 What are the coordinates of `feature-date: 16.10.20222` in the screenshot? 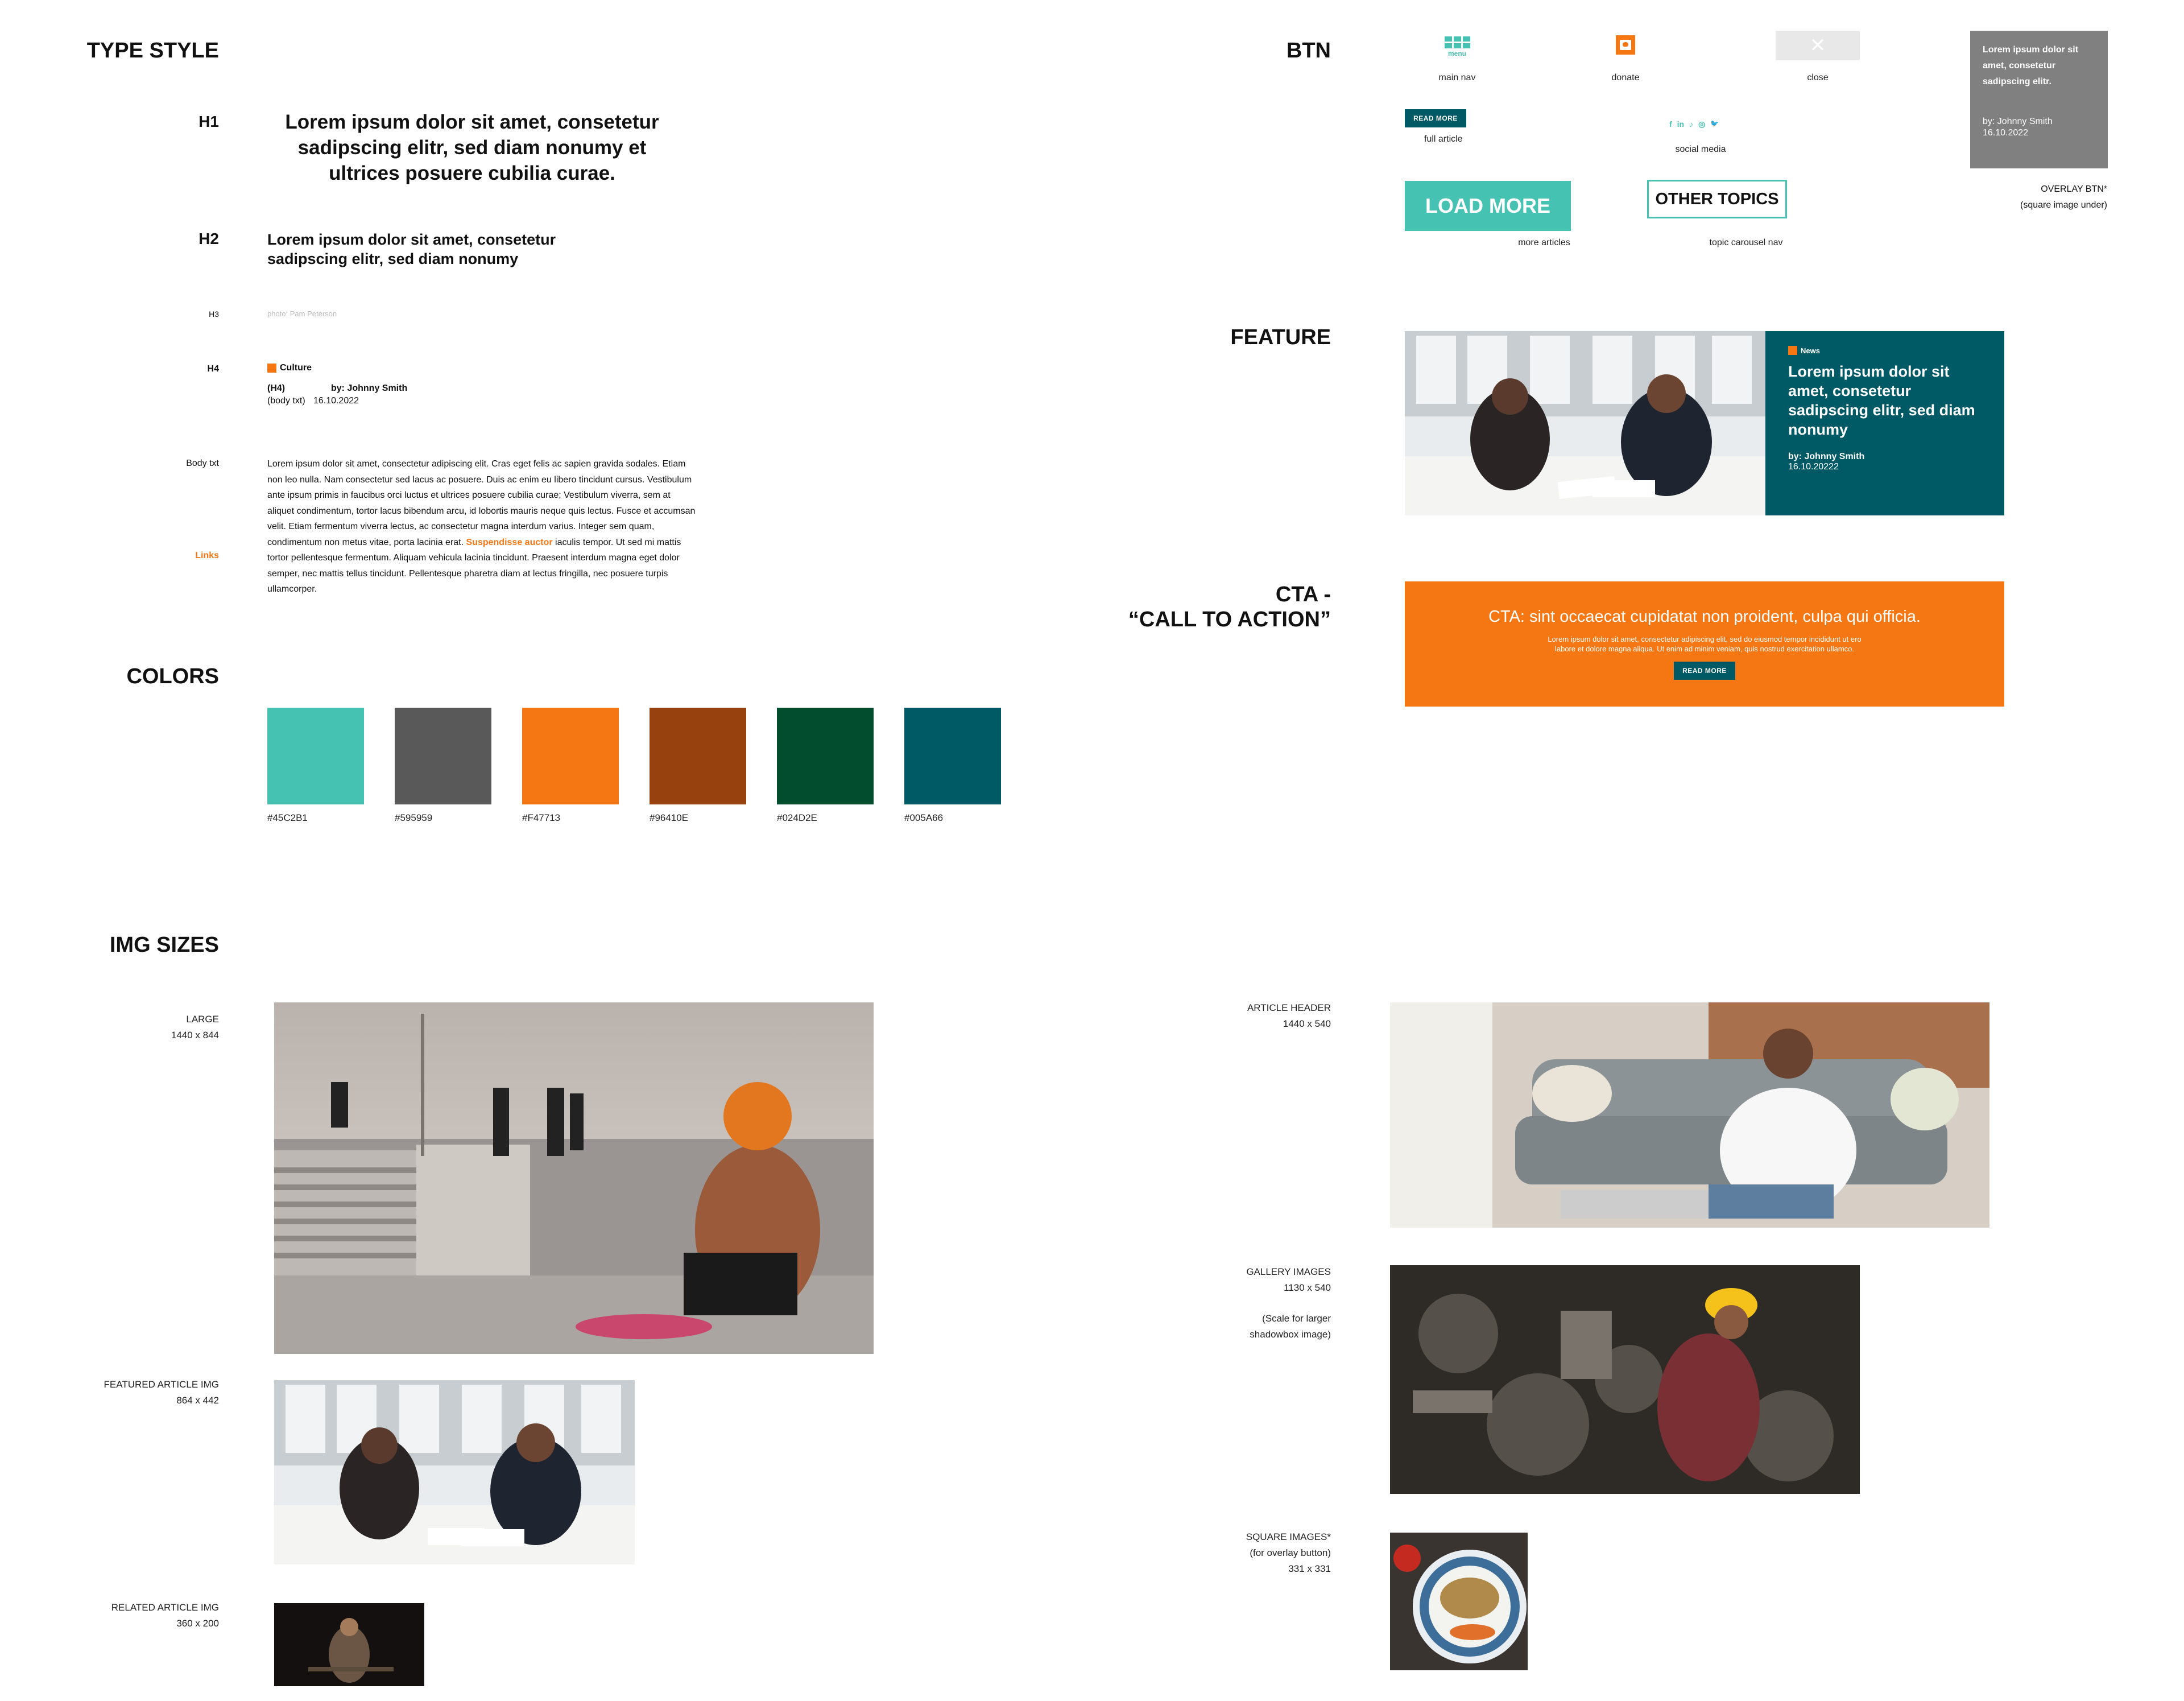 It's located at (1813, 467).